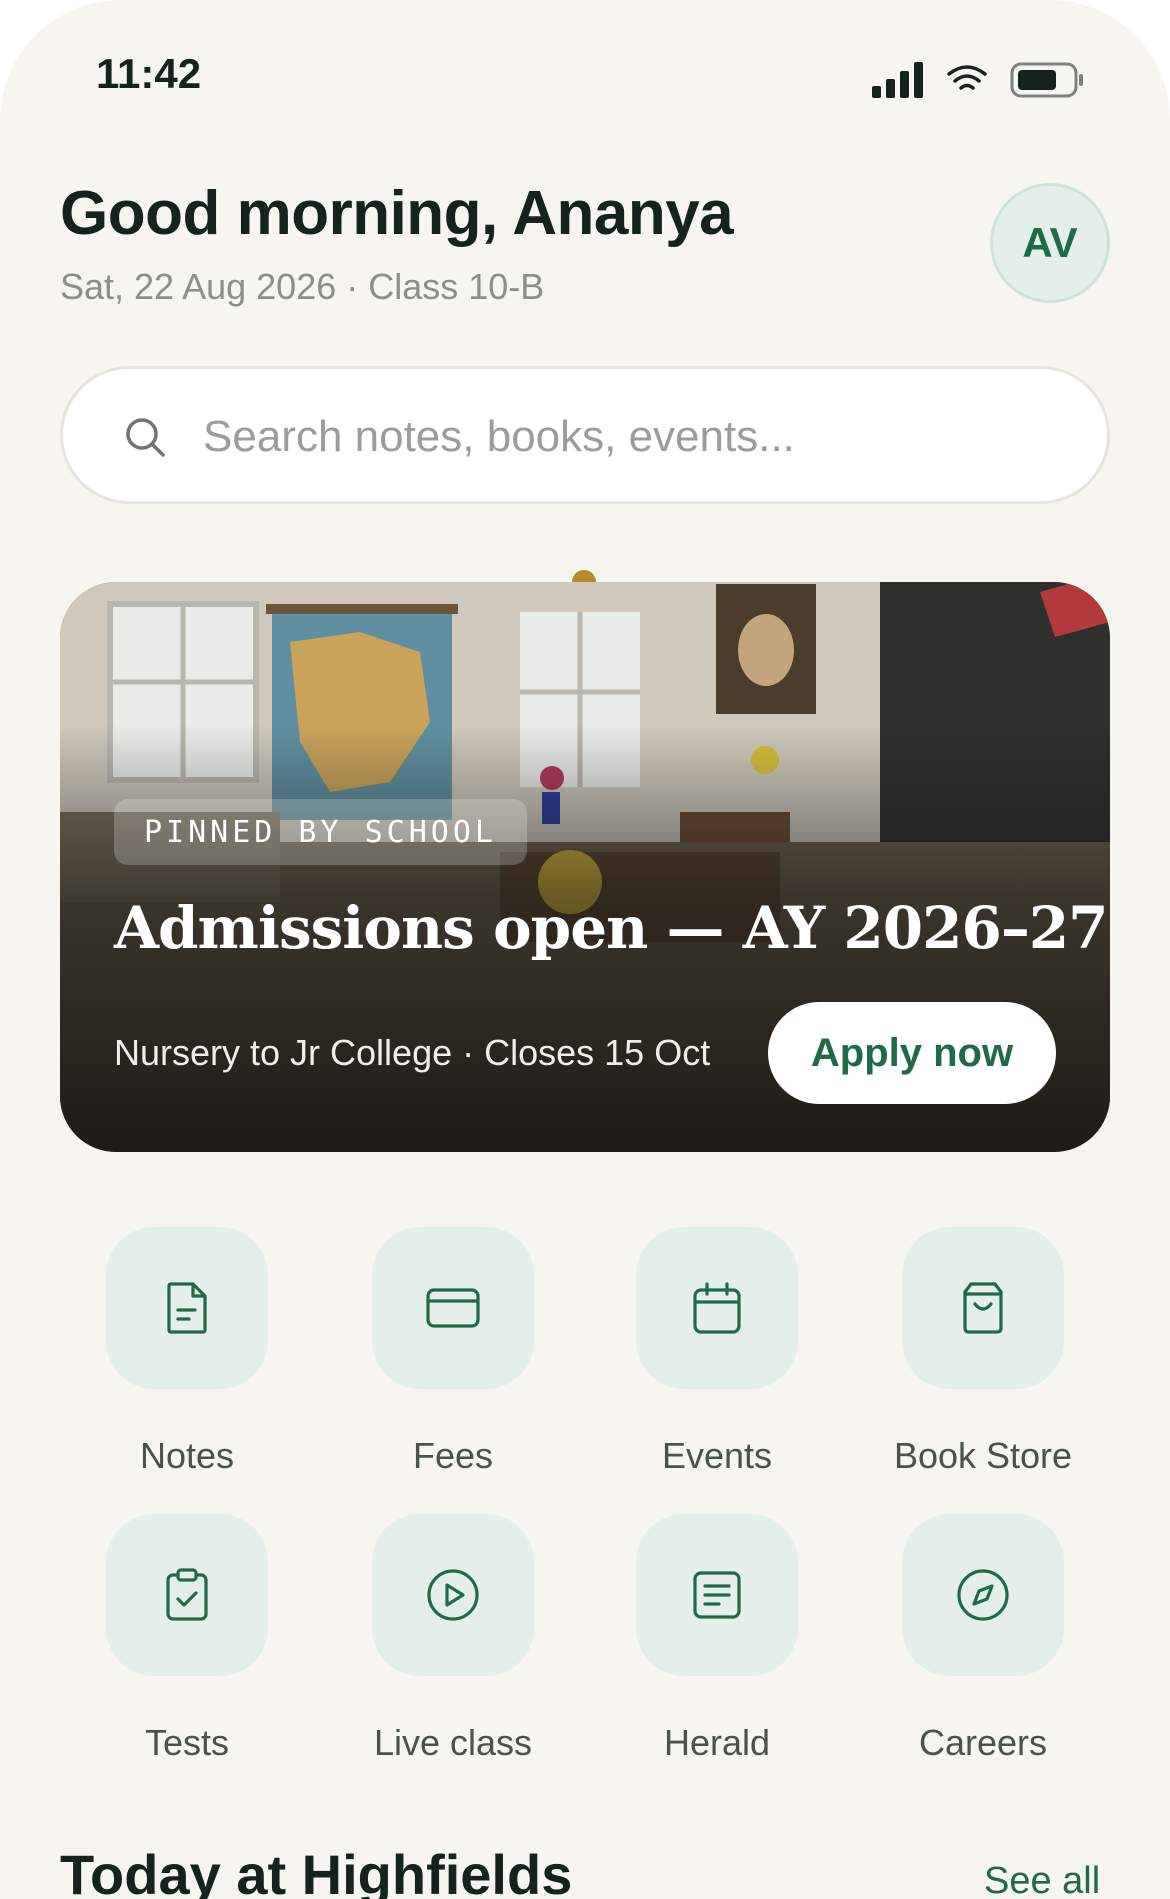  I want to click on quick-action-label: Events, so click(717, 1455).